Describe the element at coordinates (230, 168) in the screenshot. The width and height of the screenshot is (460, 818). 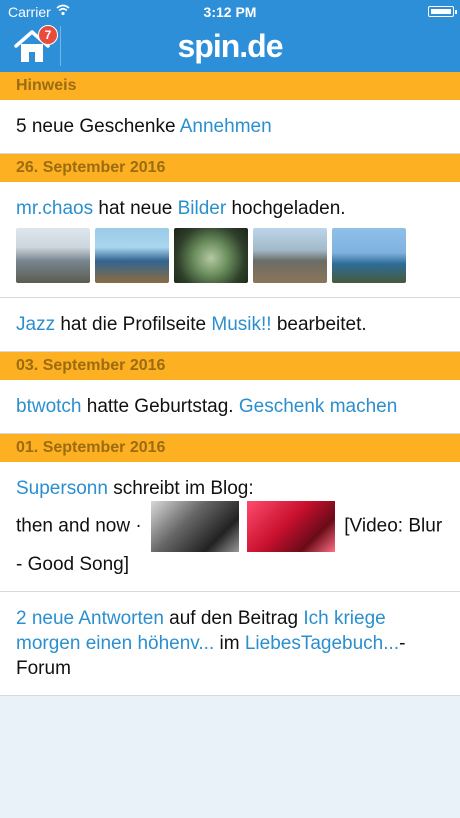
I see `section-header-date: 26. September 2016` at that location.